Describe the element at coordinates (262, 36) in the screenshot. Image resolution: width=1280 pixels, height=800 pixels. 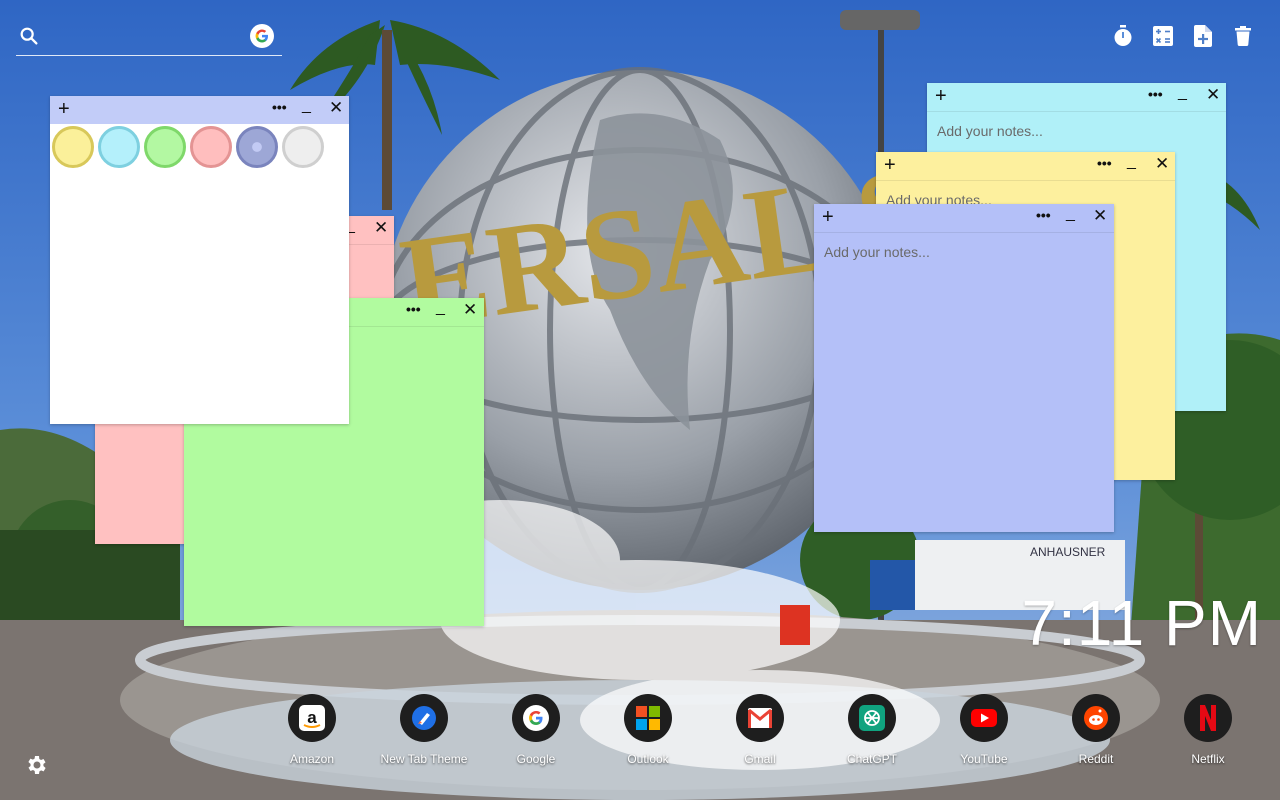
I see `google-search-engine-icon` at that location.